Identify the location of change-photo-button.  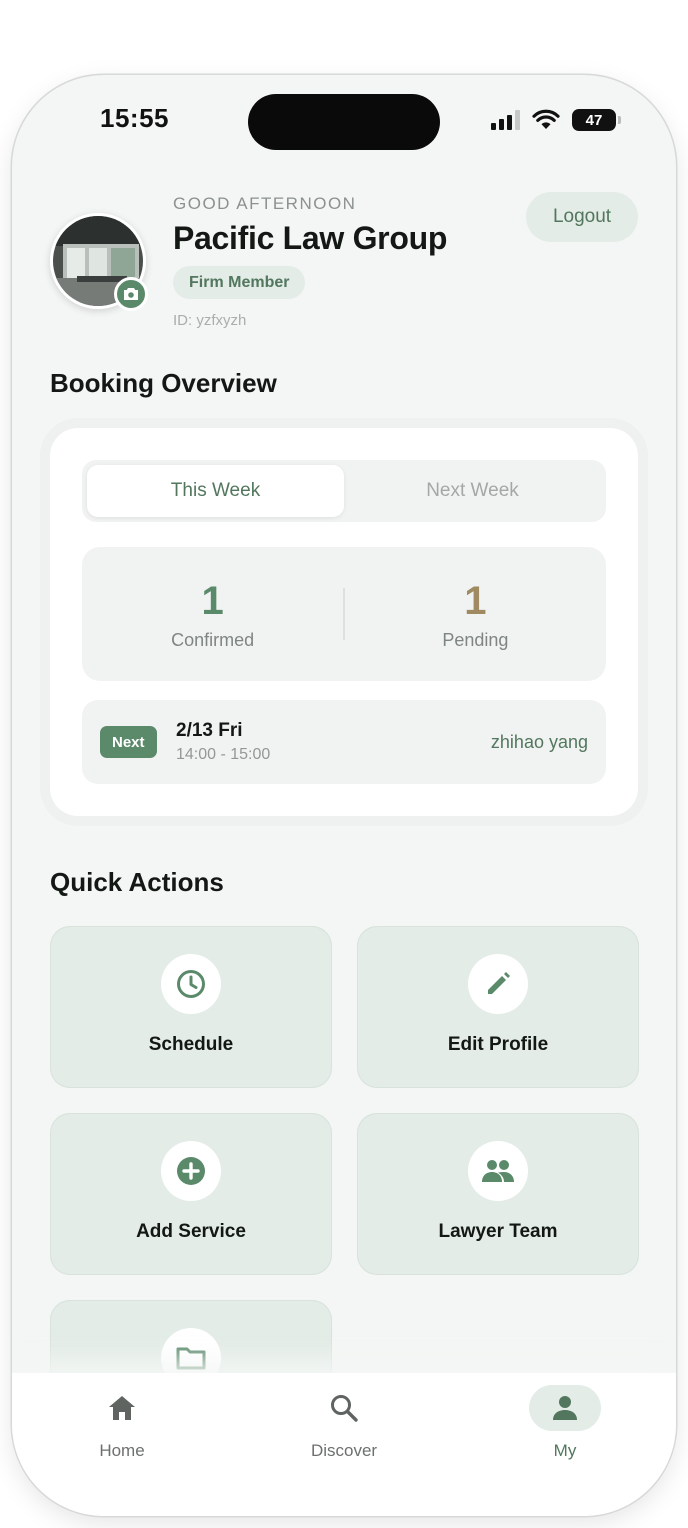
(131, 294).